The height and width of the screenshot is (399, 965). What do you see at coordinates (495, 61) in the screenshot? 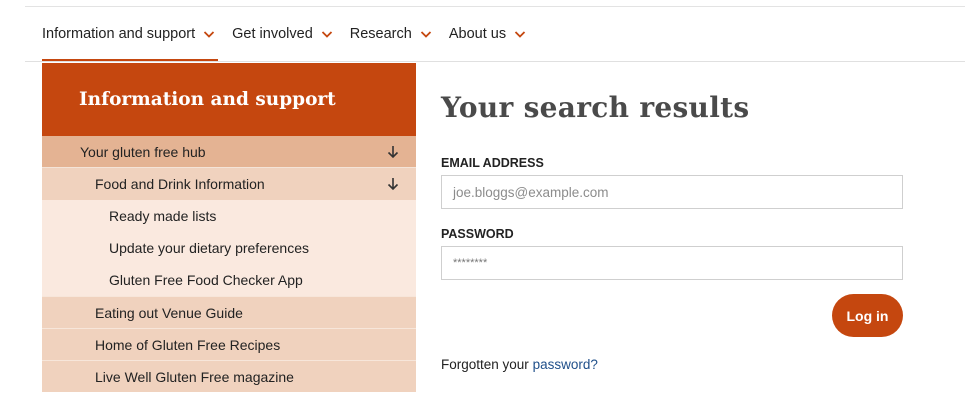
I see `nav-divider` at bounding box center [495, 61].